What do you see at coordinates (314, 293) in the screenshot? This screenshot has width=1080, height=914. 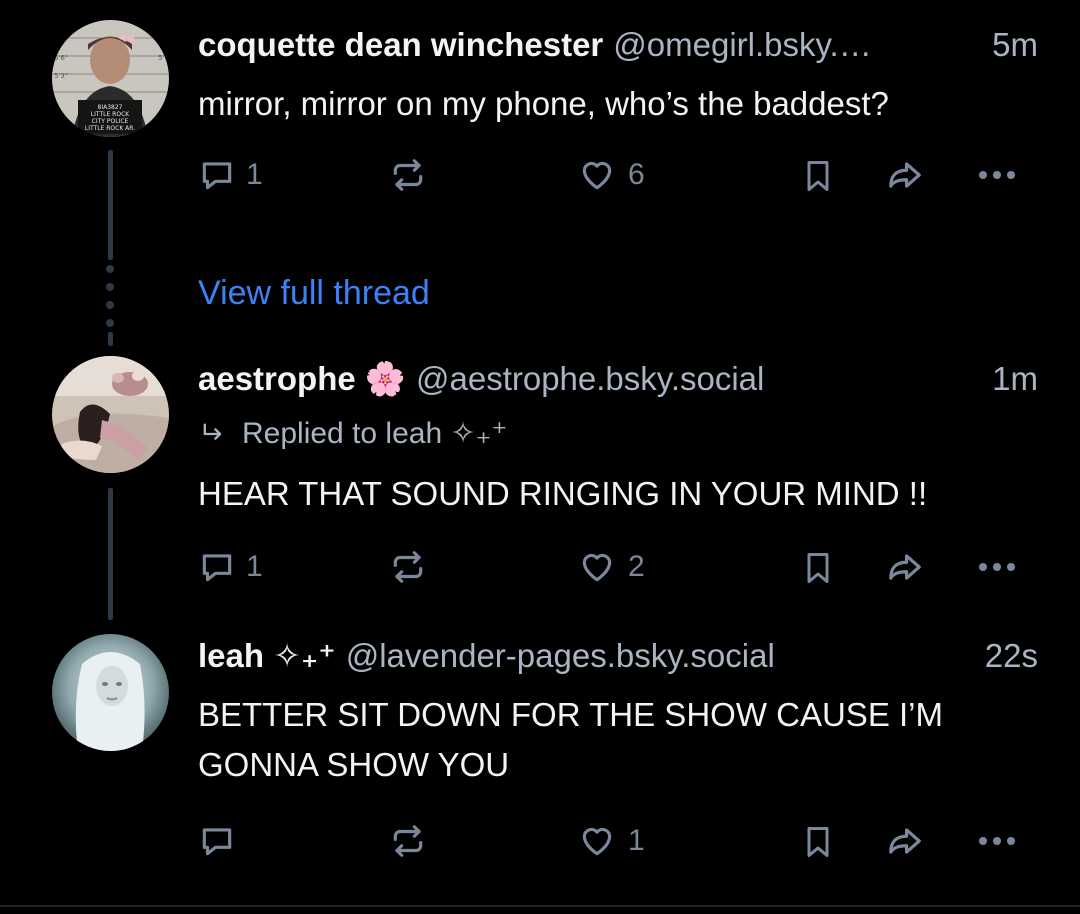 I see `view-full-thread-link: View full thread` at bounding box center [314, 293].